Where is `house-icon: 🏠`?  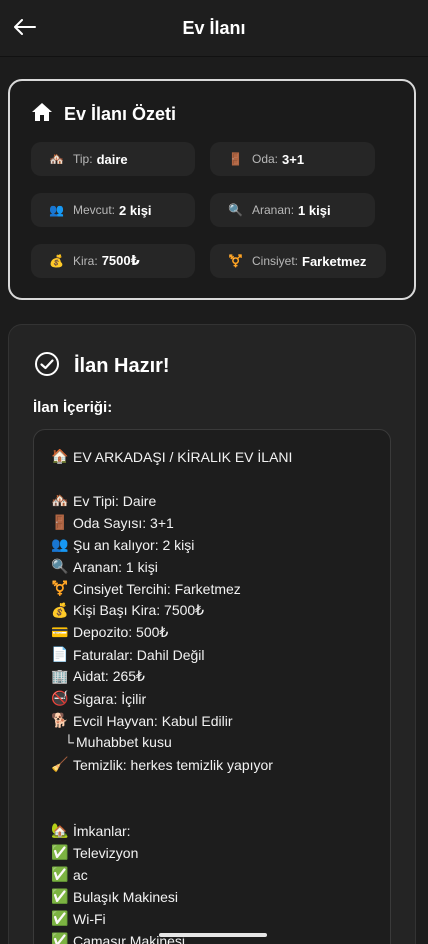
house-icon: 🏠 is located at coordinates (60, 456).